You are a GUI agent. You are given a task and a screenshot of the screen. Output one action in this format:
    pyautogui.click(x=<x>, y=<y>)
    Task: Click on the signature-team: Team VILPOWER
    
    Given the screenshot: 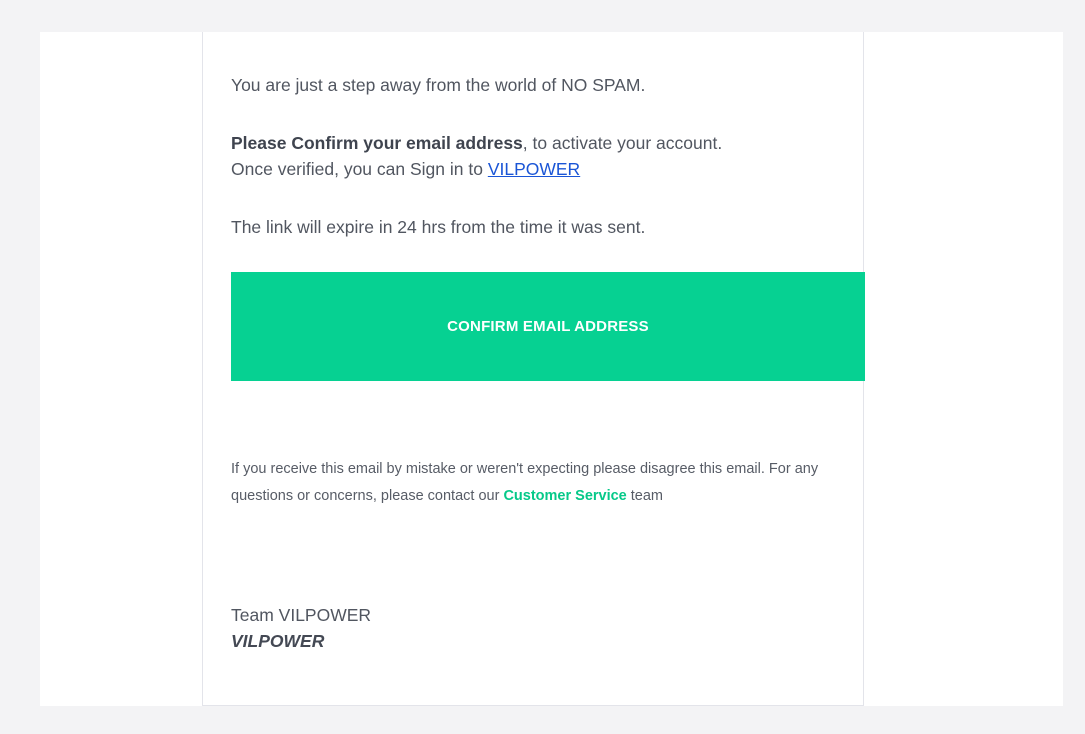 What is the action you would take?
    pyautogui.click(x=301, y=615)
    